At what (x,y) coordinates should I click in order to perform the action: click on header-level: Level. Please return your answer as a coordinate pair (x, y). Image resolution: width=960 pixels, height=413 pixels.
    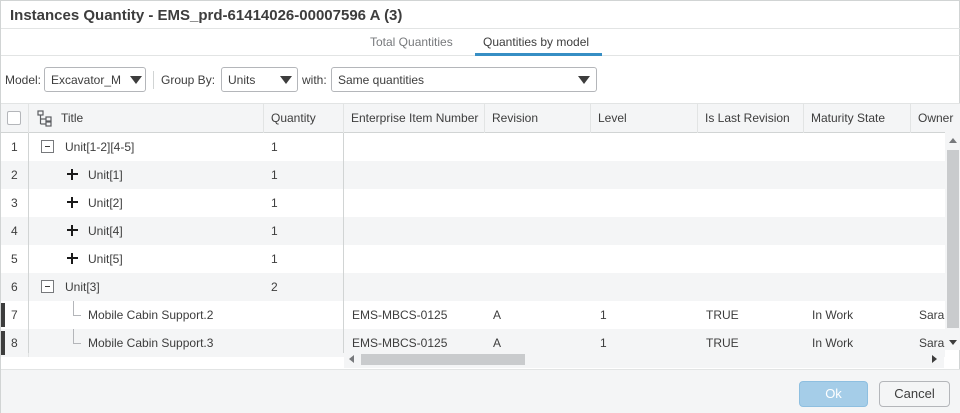
    Looking at the image, I should click on (644, 118).